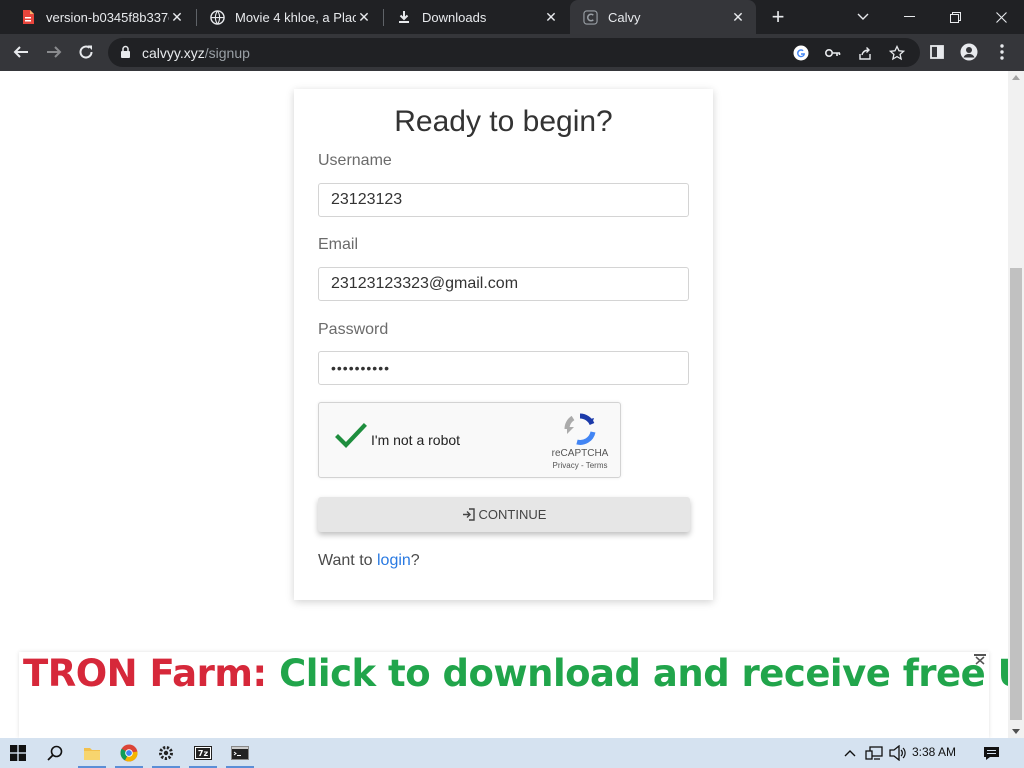  What do you see at coordinates (934, 752) in the screenshot?
I see `system-clock: 3:38 AM` at bounding box center [934, 752].